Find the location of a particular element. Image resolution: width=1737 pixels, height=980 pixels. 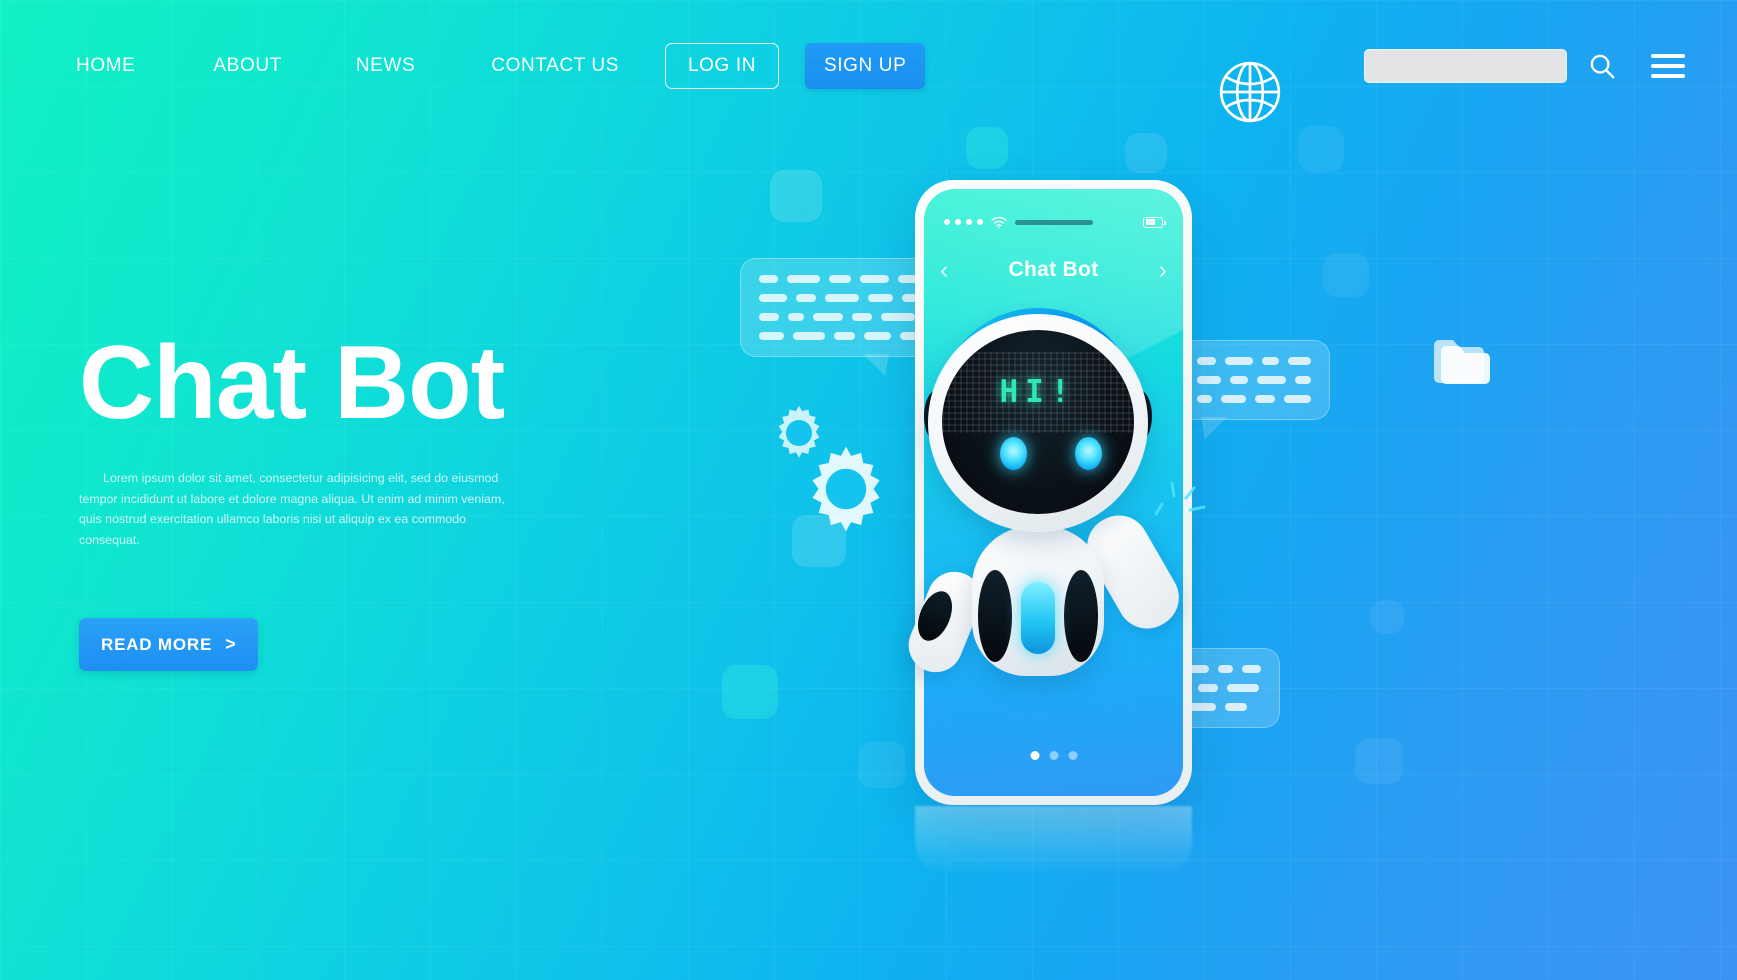

robot-head: HI! is located at coordinates (1038, 423).